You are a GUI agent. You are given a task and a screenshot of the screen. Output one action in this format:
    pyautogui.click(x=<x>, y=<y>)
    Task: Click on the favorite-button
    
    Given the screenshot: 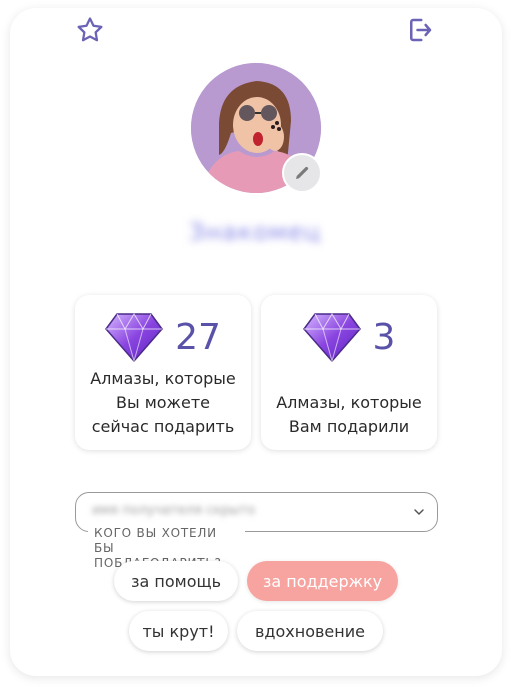 What is the action you would take?
    pyautogui.click(x=90, y=30)
    